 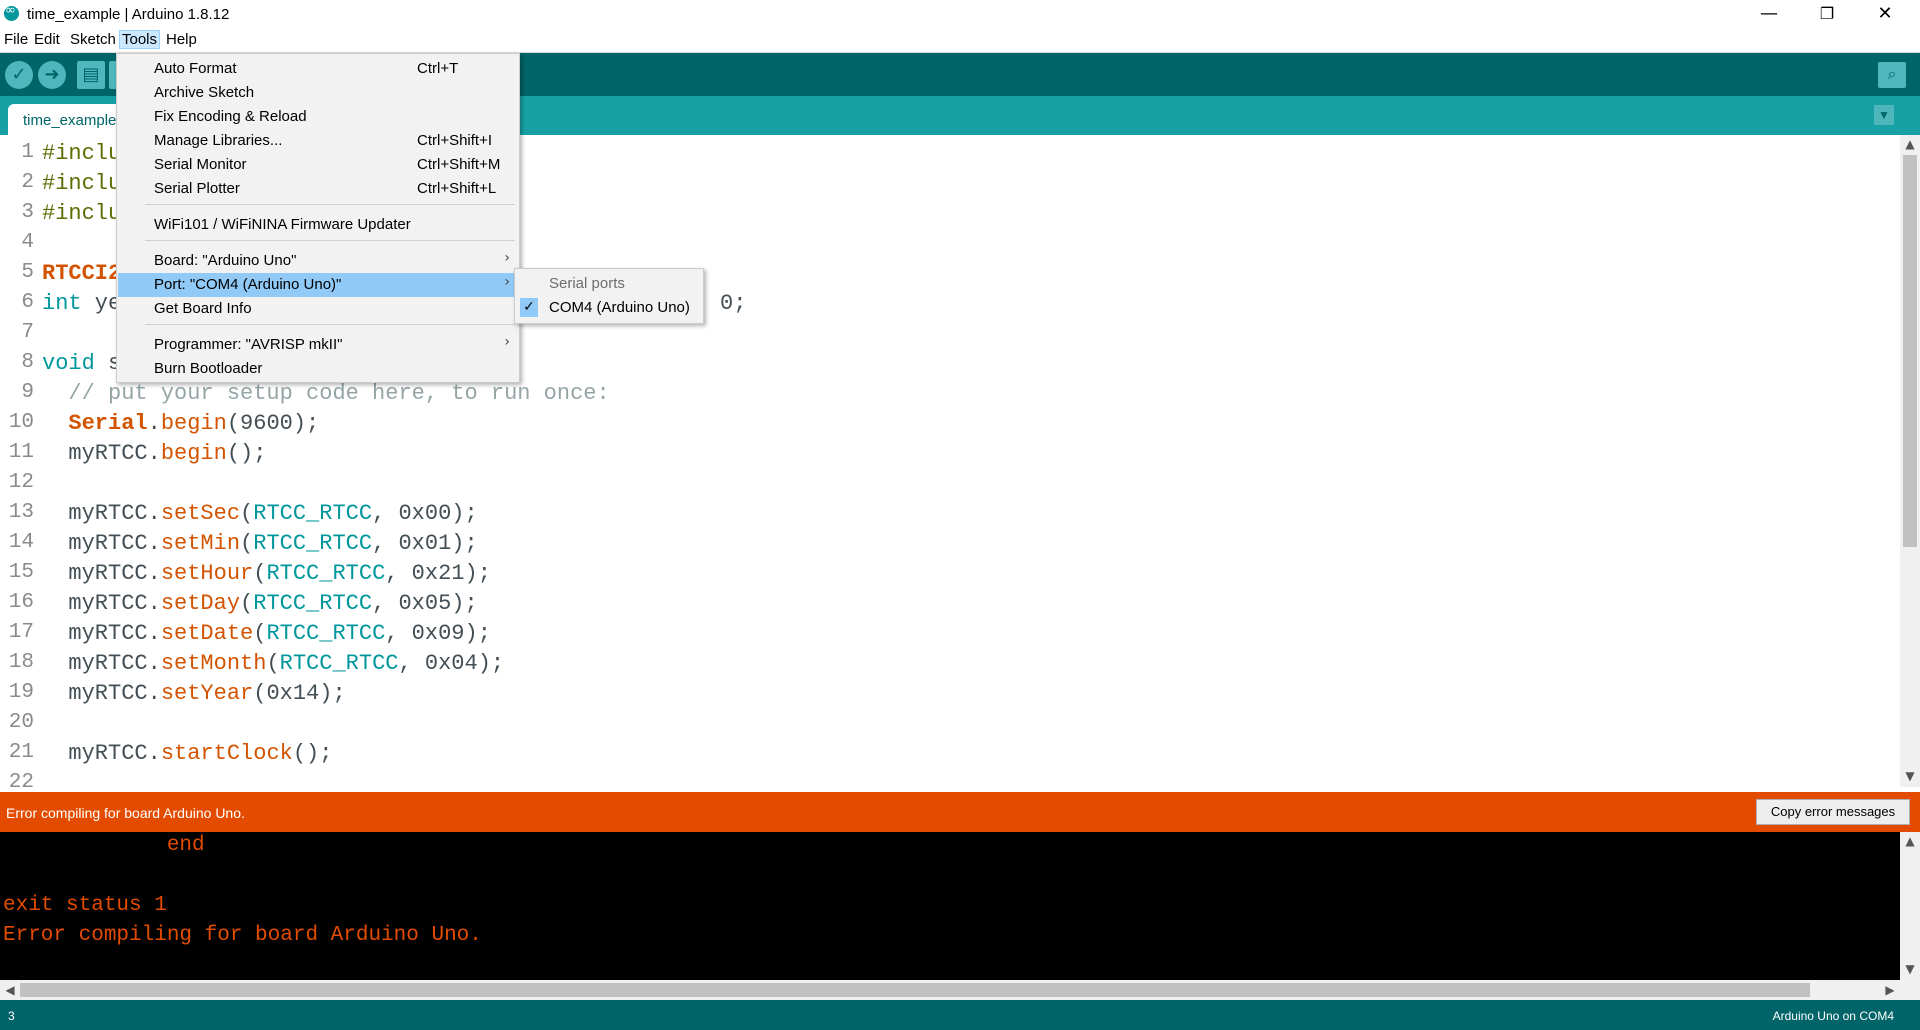 What do you see at coordinates (21, 482) in the screenshot?
I see `line-number: 12` at bounding box center [21, 482].